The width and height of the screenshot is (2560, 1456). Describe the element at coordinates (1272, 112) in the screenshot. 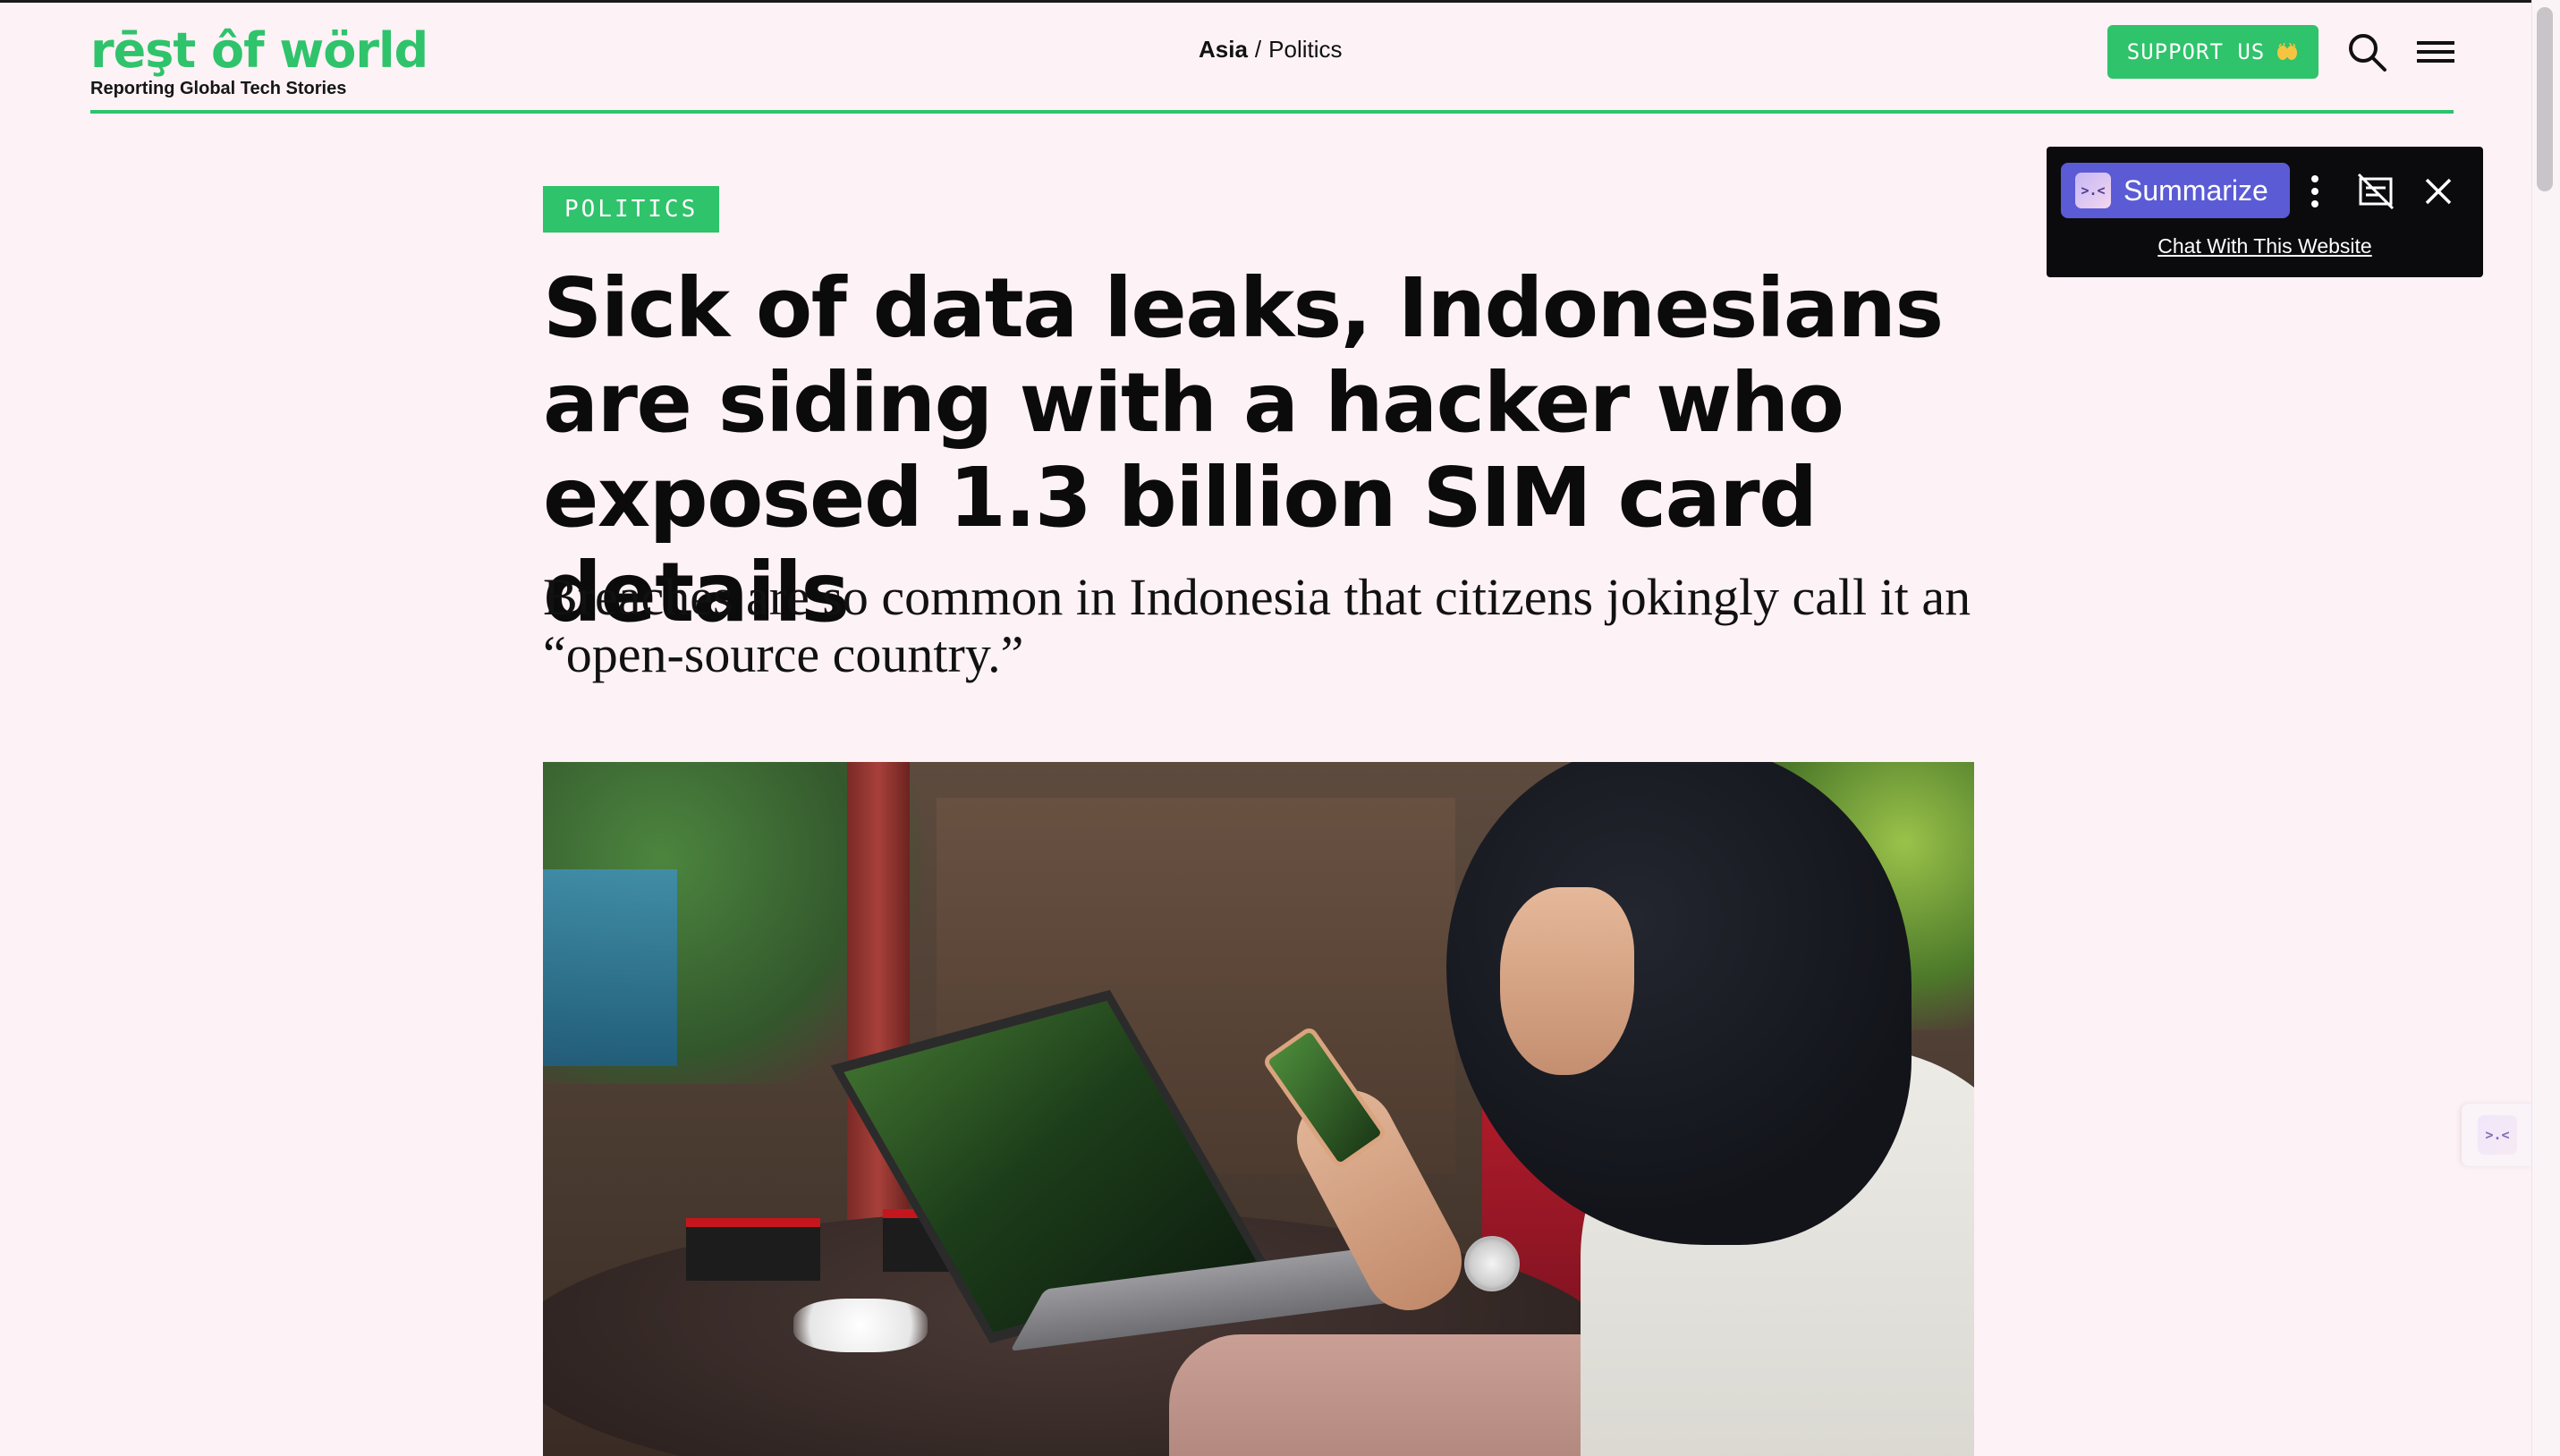

I see `header-divider` at that location.